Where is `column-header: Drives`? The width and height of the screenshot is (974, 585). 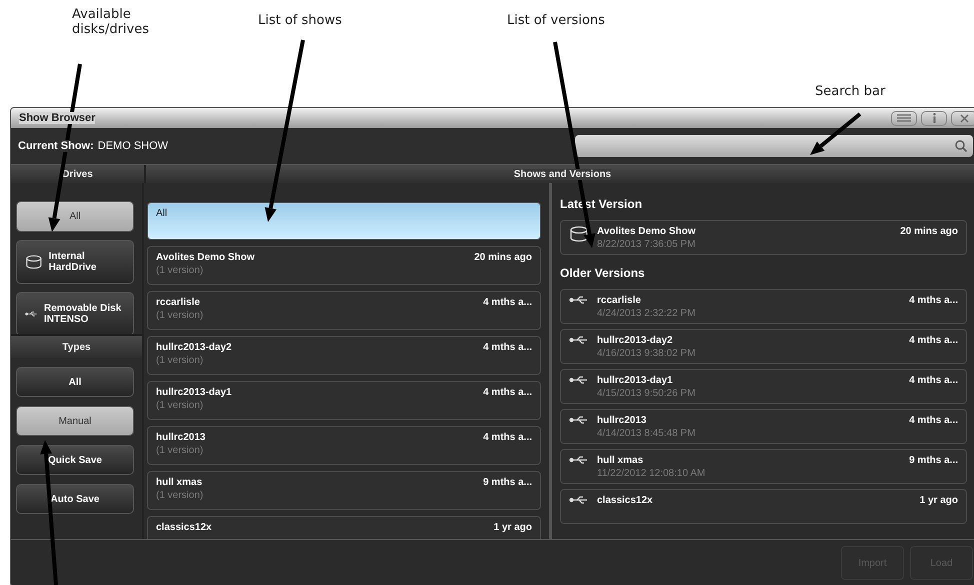 column-header: Drives is located at coordinates (78, 174).